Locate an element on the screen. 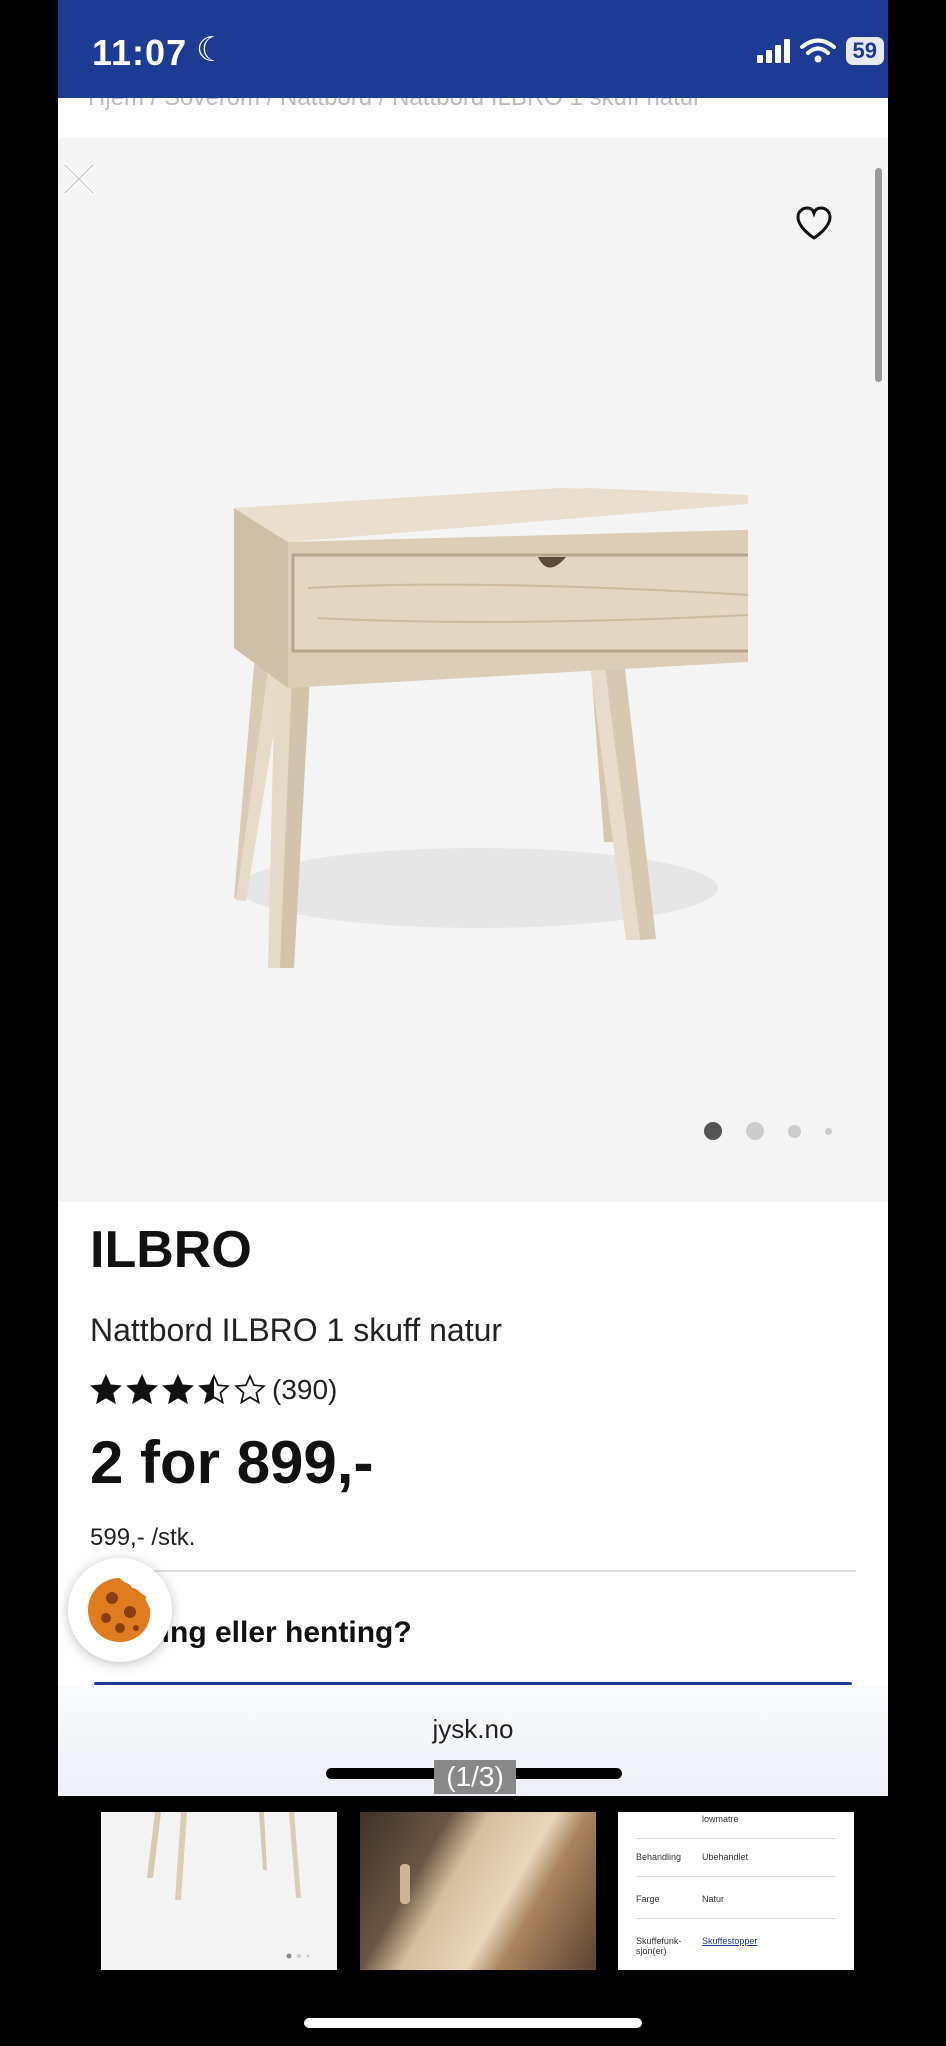 Image resolution: width=946 pixels, height=2046 pixels. gallery-pagination is located at coordinates (768, 1131).